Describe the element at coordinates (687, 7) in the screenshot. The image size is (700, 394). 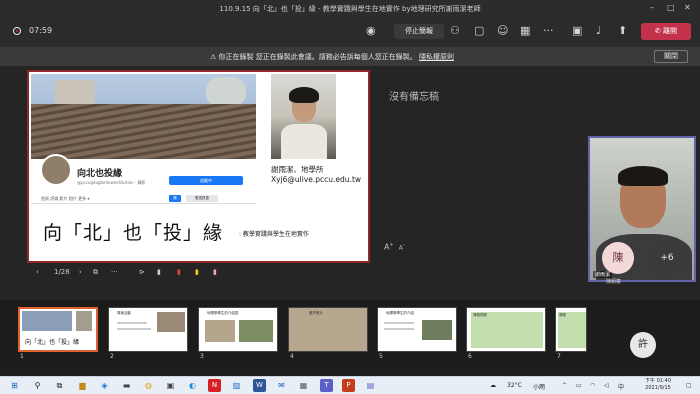
I see `close-window-icon: ✕` at that location.